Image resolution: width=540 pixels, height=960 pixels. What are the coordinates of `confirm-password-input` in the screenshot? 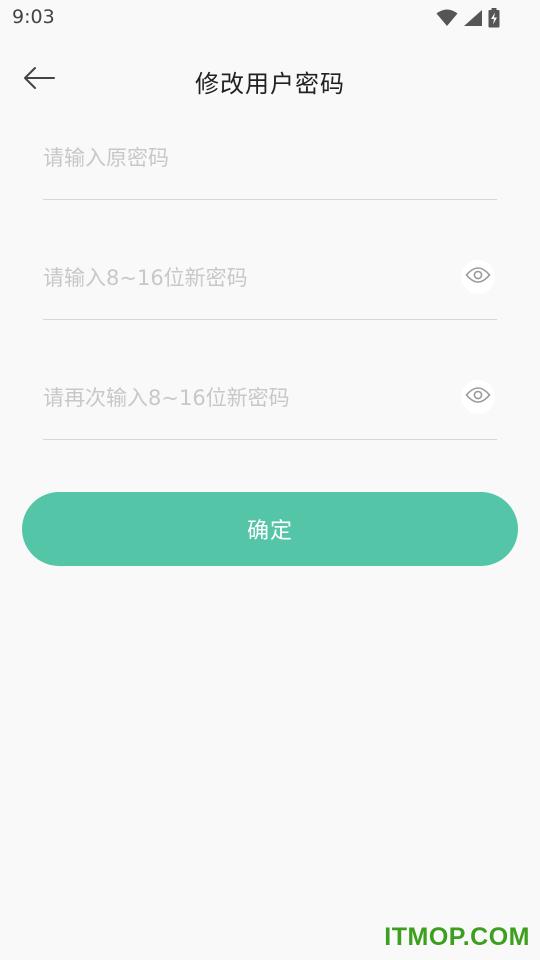 It's located at (243, 398).